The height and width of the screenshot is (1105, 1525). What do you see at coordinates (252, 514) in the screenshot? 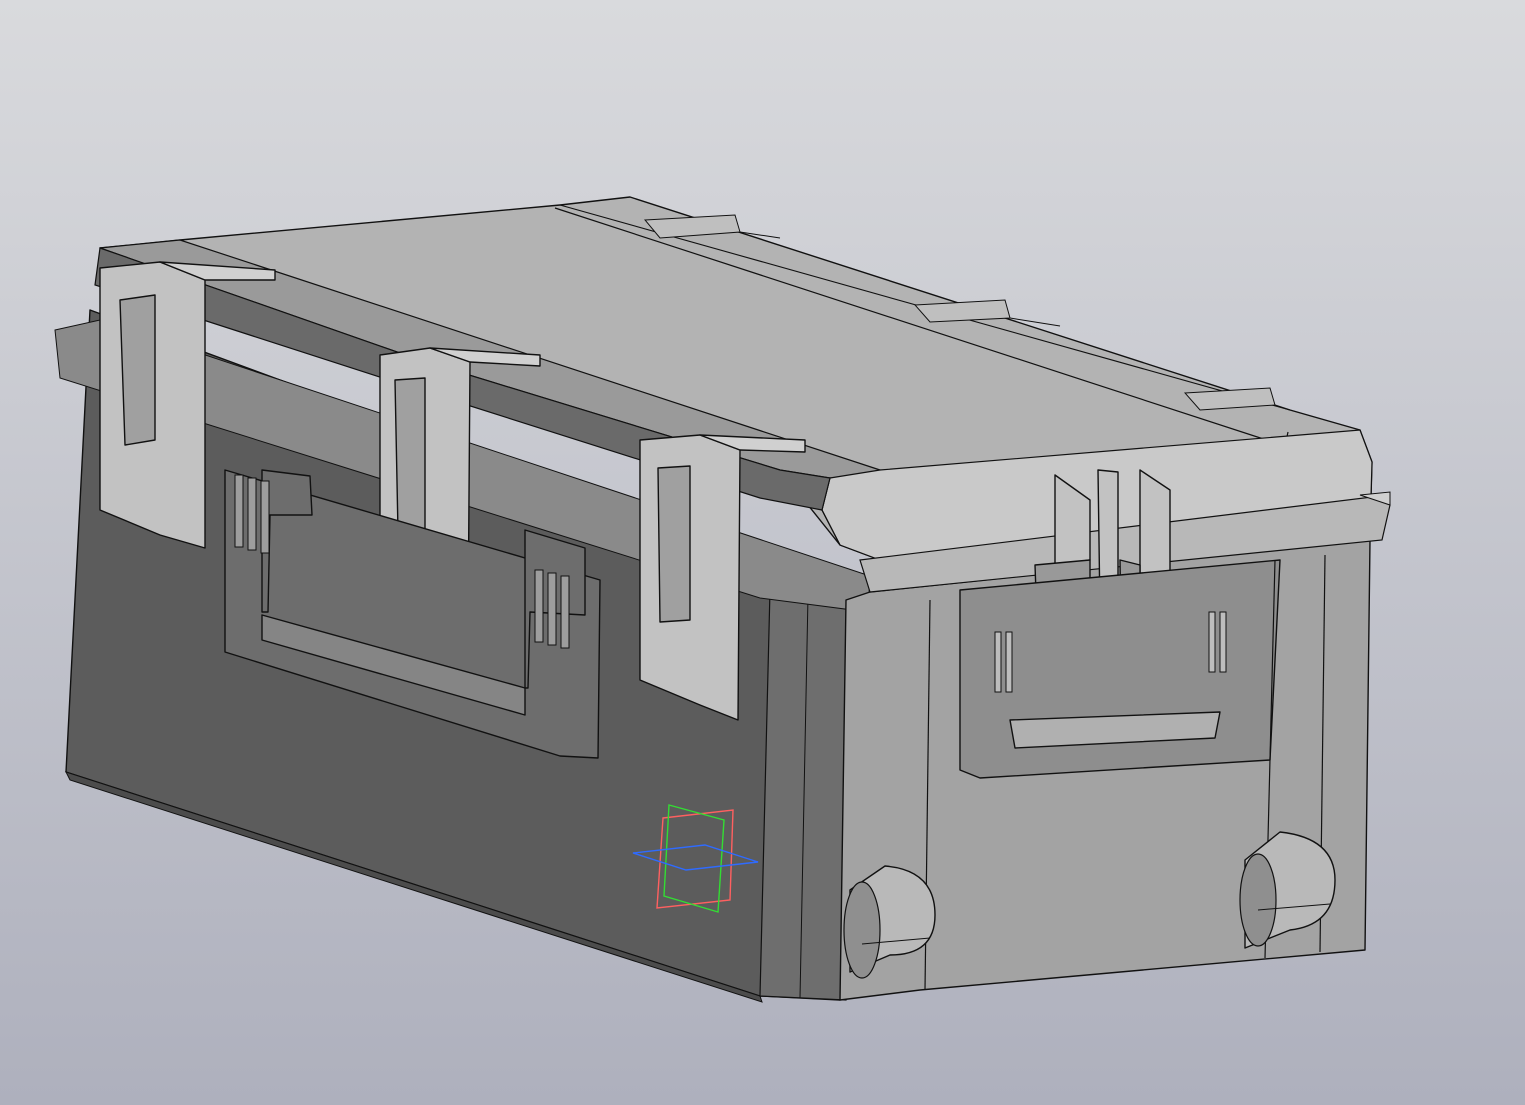
I see `handle-ribs-left` at bounding box center [252, 514].